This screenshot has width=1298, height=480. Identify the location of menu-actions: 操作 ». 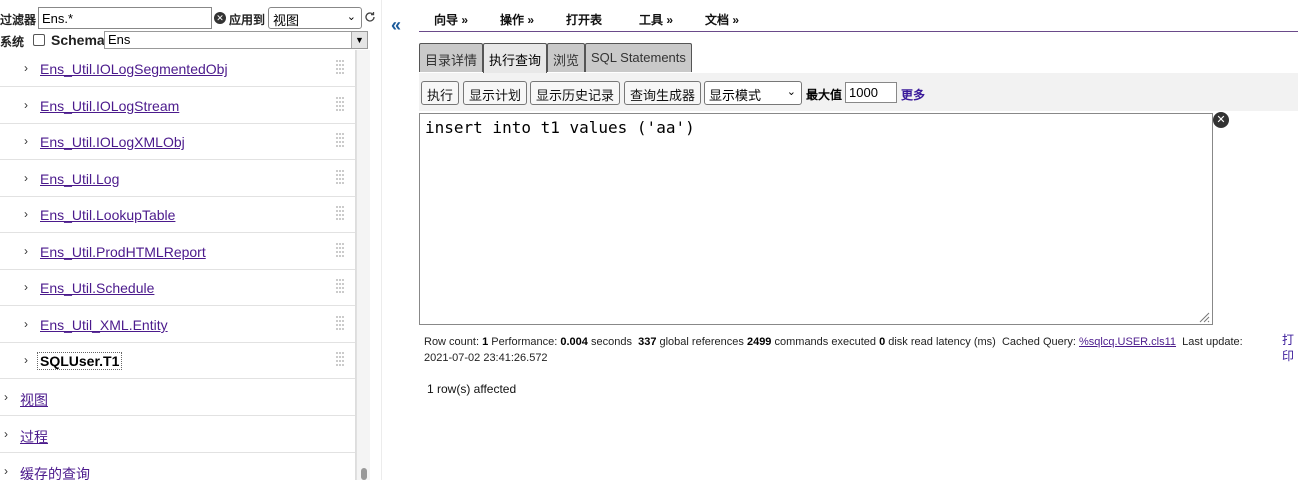
(517, 19).